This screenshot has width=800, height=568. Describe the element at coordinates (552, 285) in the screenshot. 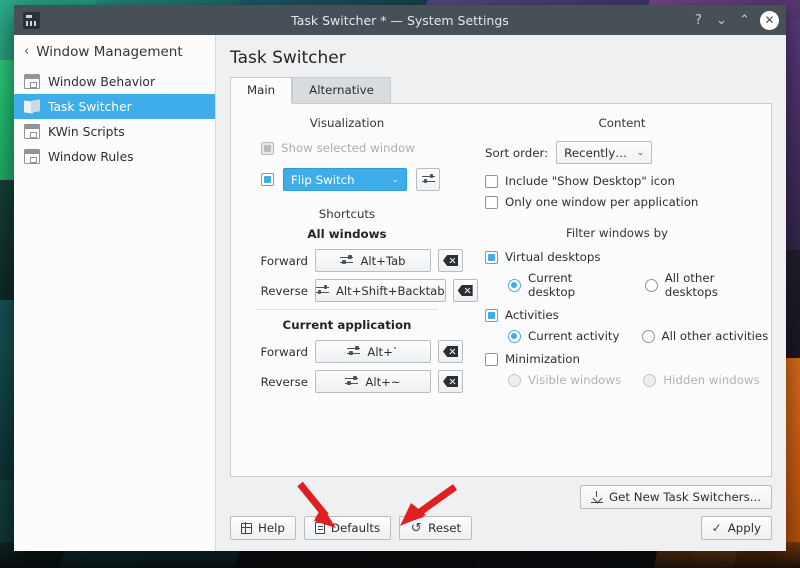

I see `radio-label: Current desktop` at that location.